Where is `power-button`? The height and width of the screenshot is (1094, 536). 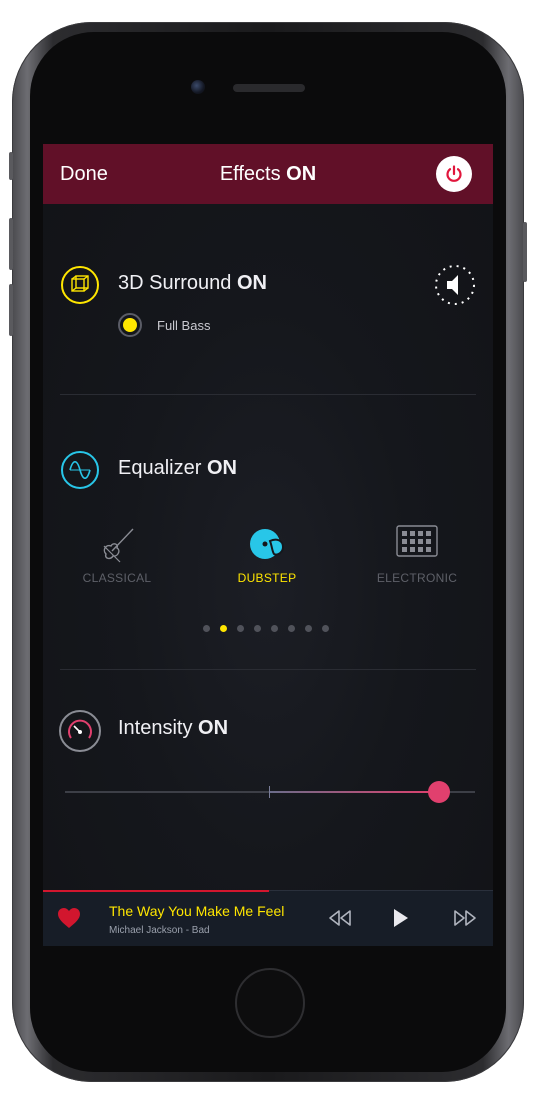
power-button is located at coordinates (454, 174).